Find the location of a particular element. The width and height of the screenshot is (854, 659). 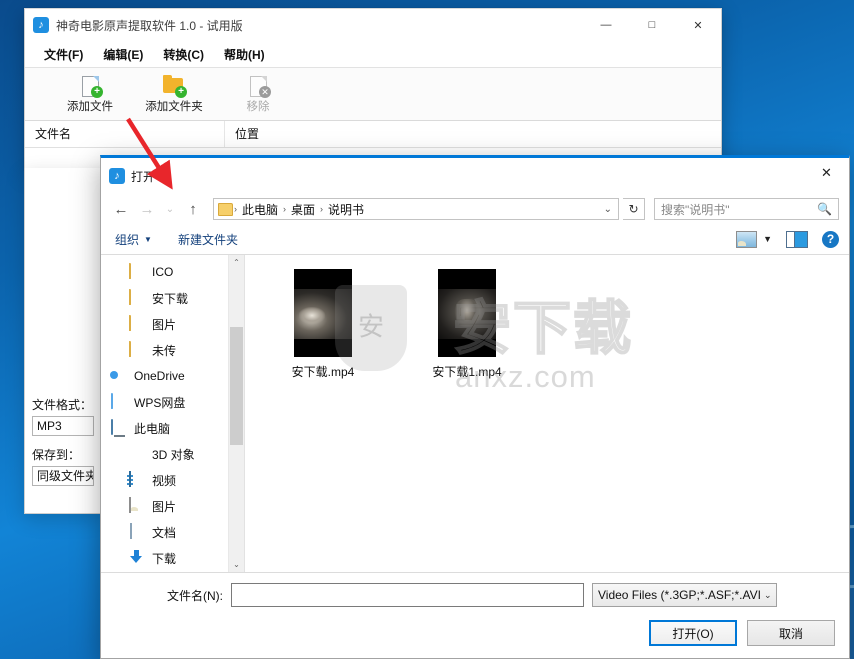

help-icon: ? is located at coordinates (830, 239).